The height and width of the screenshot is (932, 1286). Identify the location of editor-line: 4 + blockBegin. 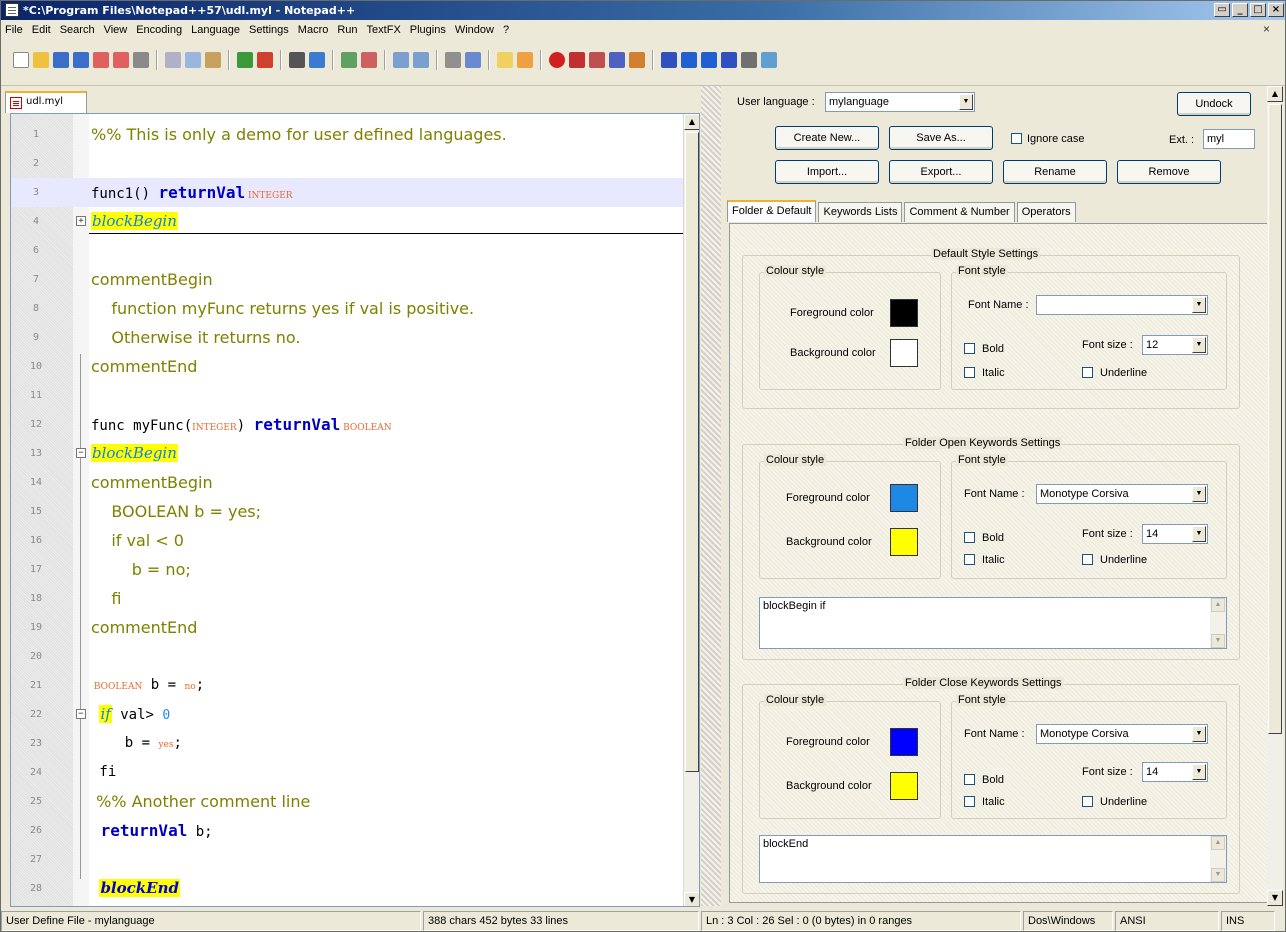
(348, 221).